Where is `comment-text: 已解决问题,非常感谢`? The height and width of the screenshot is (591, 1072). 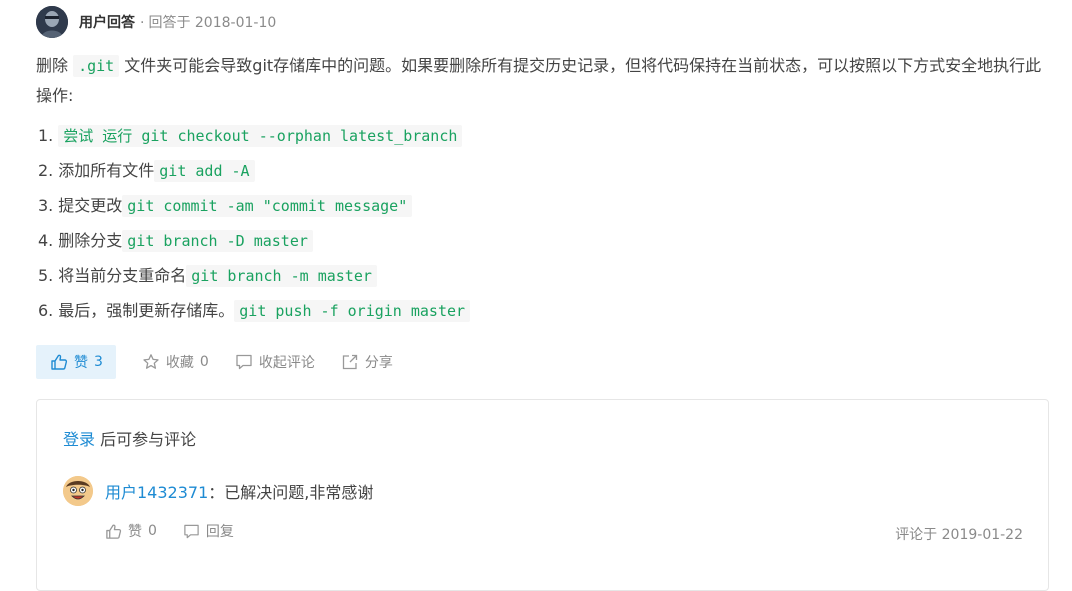
comment-text: 已解决问题,非常感谢 is located at coordinates (299, 492).